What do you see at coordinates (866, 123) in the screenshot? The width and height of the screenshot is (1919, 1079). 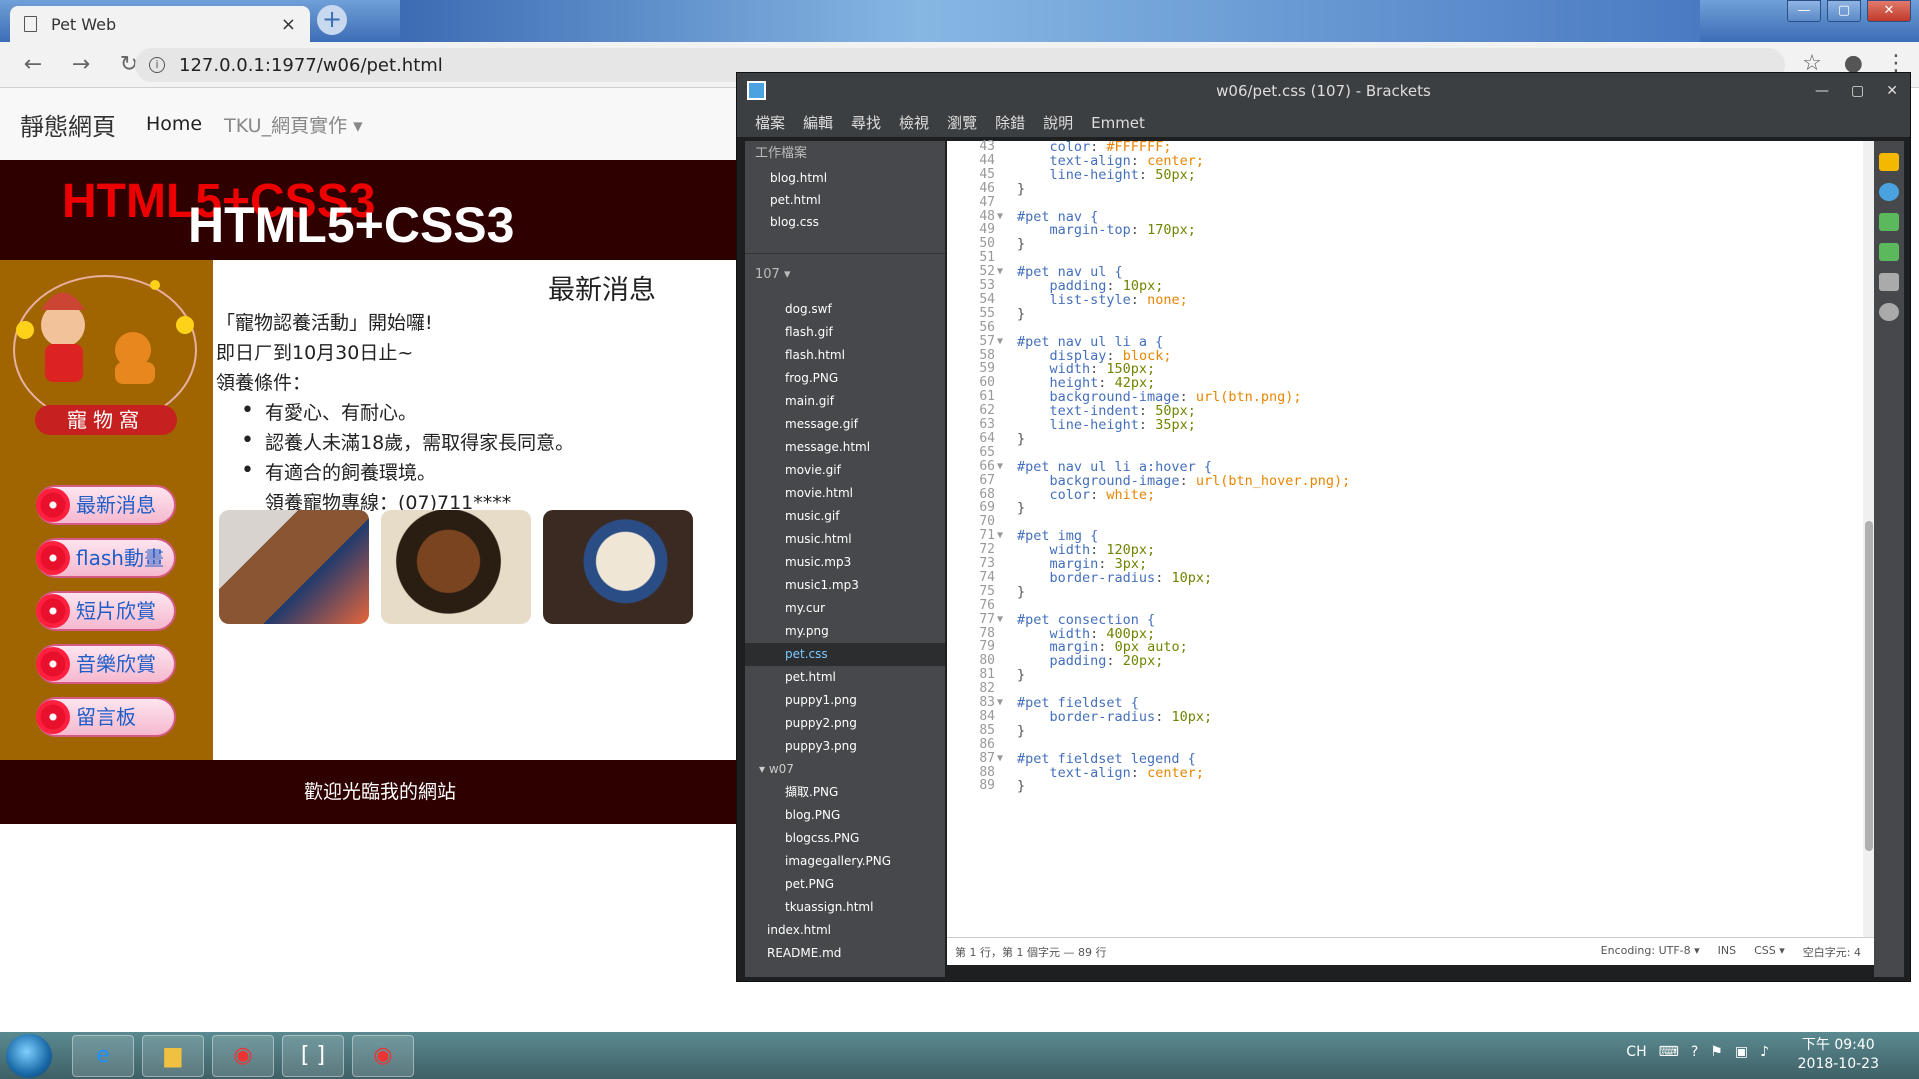 I see `menu-find: 尋找` at bounding box center [866, 123].